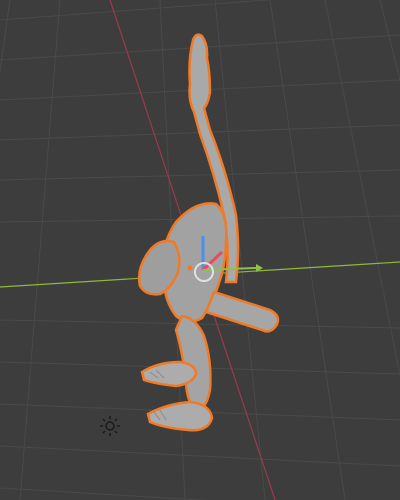 Image resolution: width=400 pixels, height=500 pixels. I want to click on origin-dot-icon, so click(190, 268).